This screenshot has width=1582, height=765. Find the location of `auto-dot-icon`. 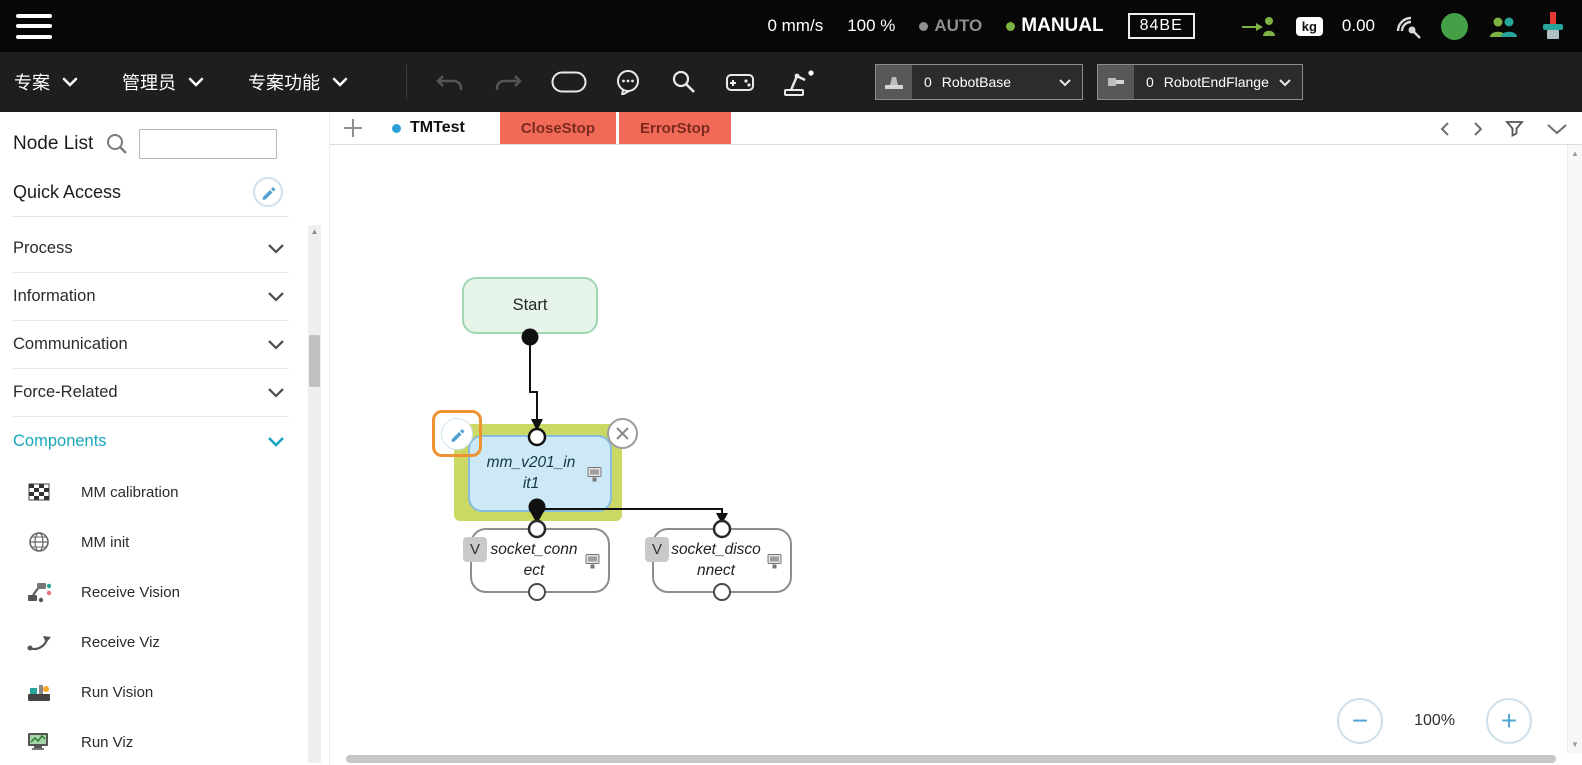

auto-dot-icon is located at coordinates (924, 26).